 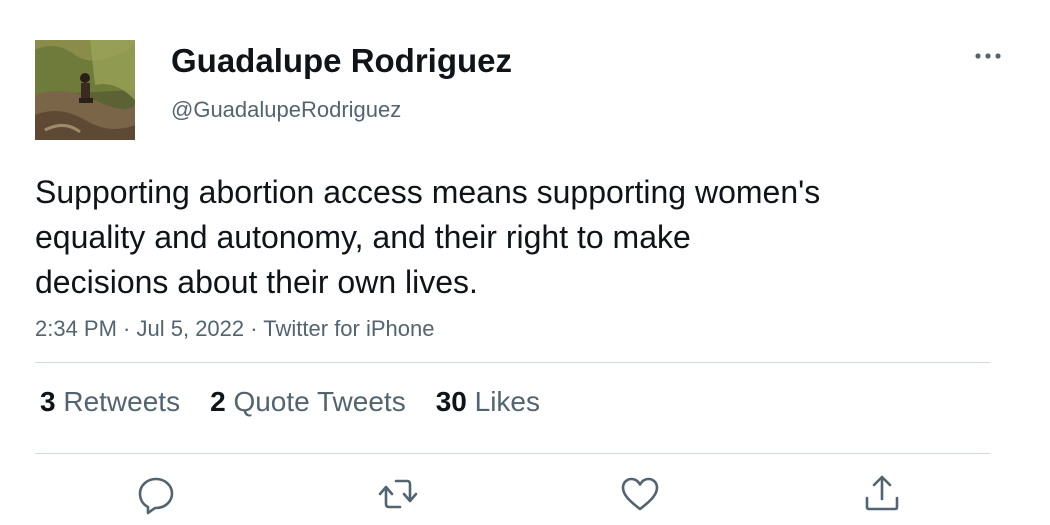 I want to click on quote-tweets-label: Quote Tweets, so click(x=319, y=401).